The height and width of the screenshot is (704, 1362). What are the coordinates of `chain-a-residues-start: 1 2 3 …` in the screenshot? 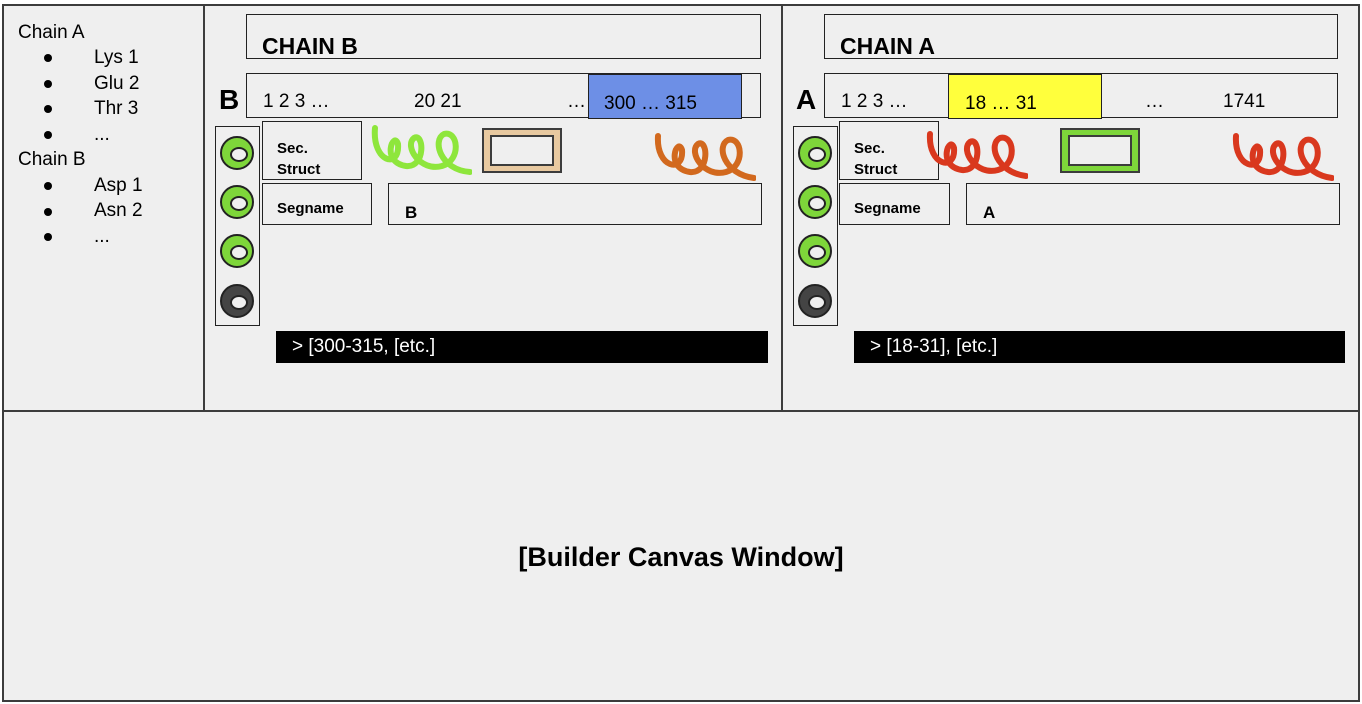 It's located at (874, 102).